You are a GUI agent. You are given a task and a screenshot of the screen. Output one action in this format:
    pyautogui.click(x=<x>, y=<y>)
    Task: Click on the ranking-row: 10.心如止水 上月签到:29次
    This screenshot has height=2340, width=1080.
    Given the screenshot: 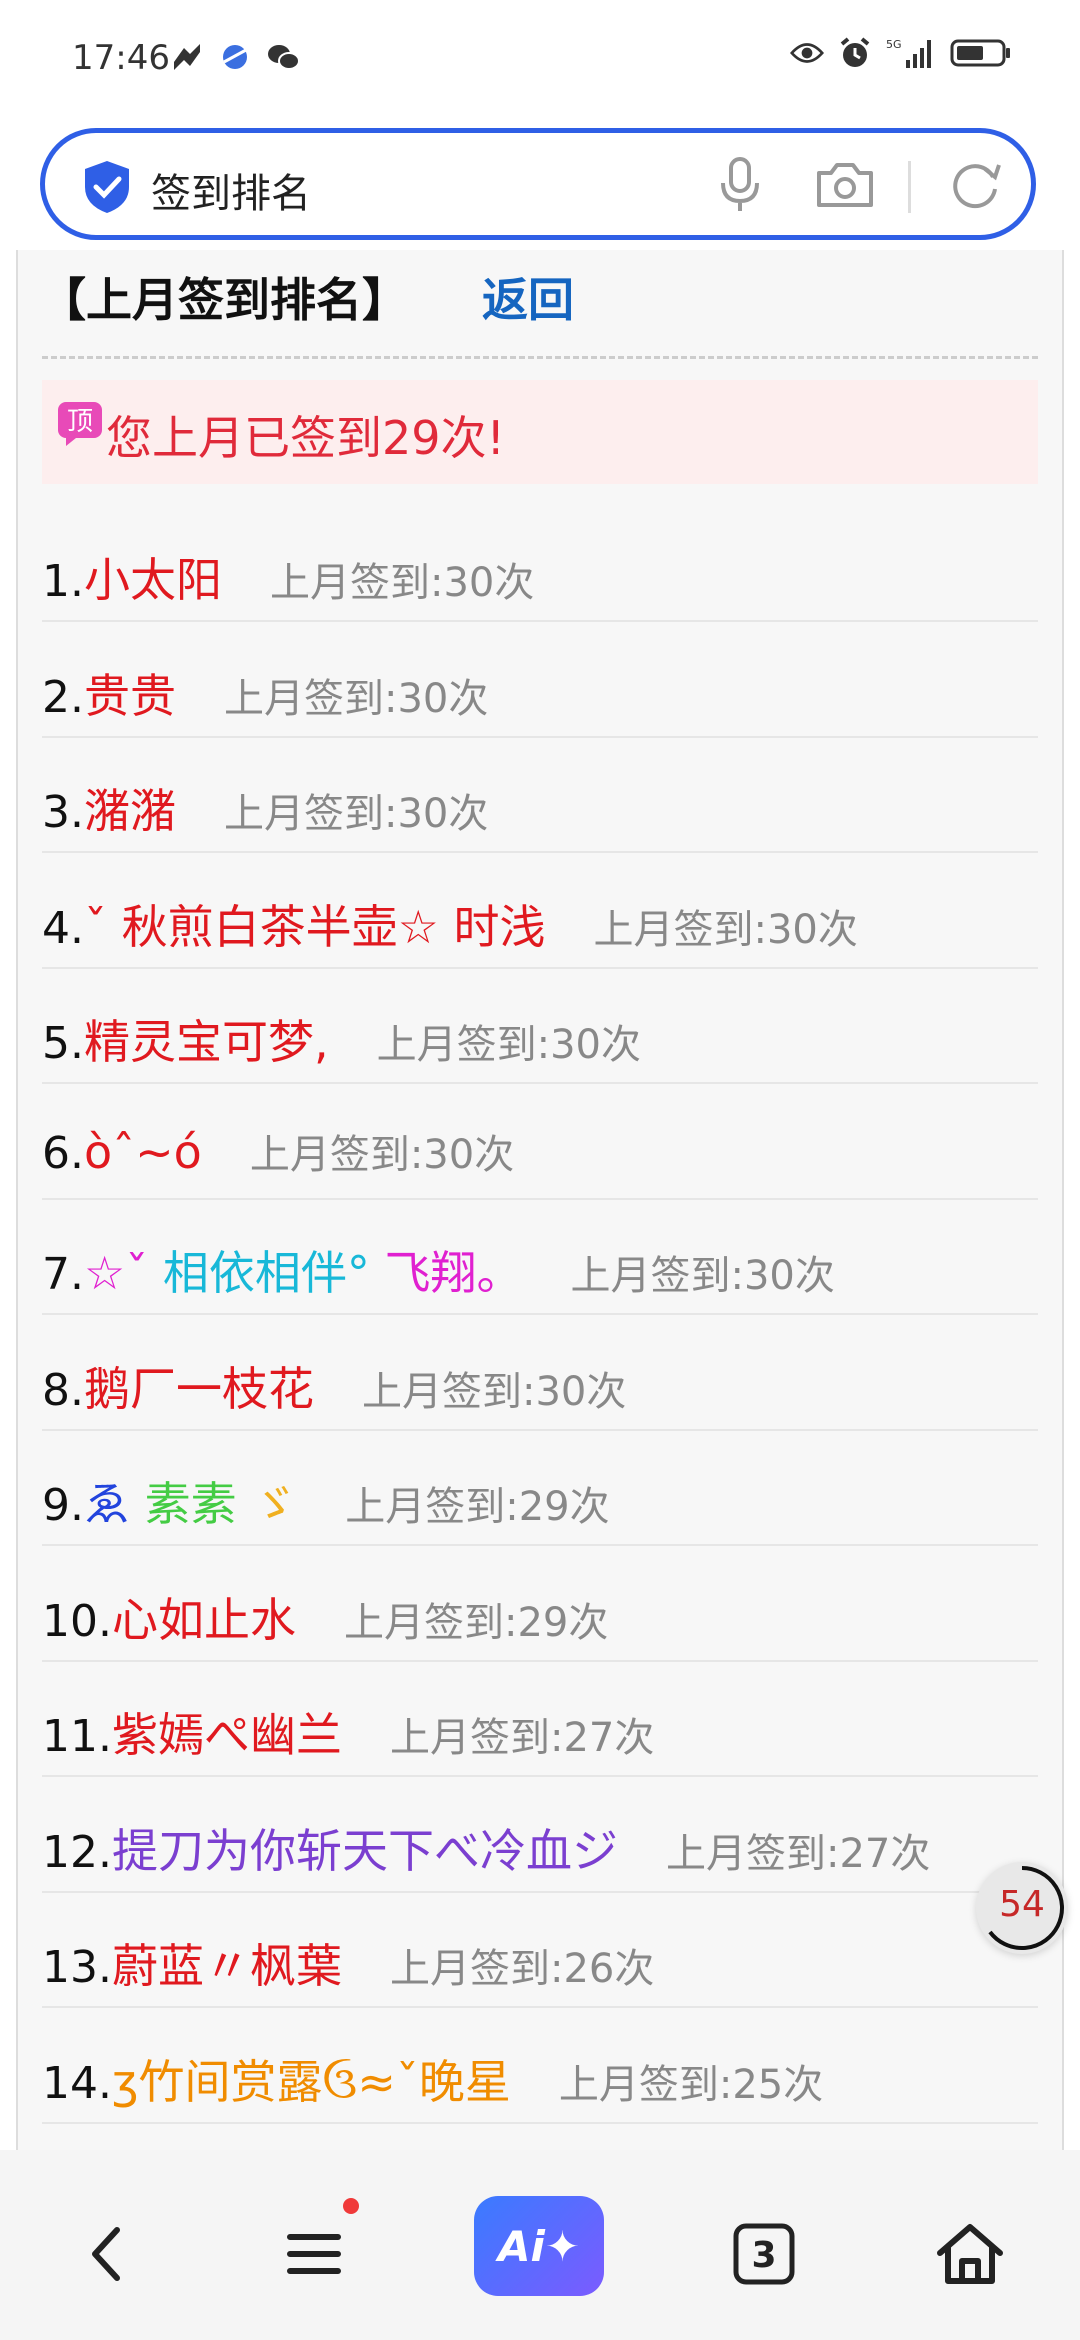 What is the action you would take?
    pyautogui.click(x=540, y=1605)
    